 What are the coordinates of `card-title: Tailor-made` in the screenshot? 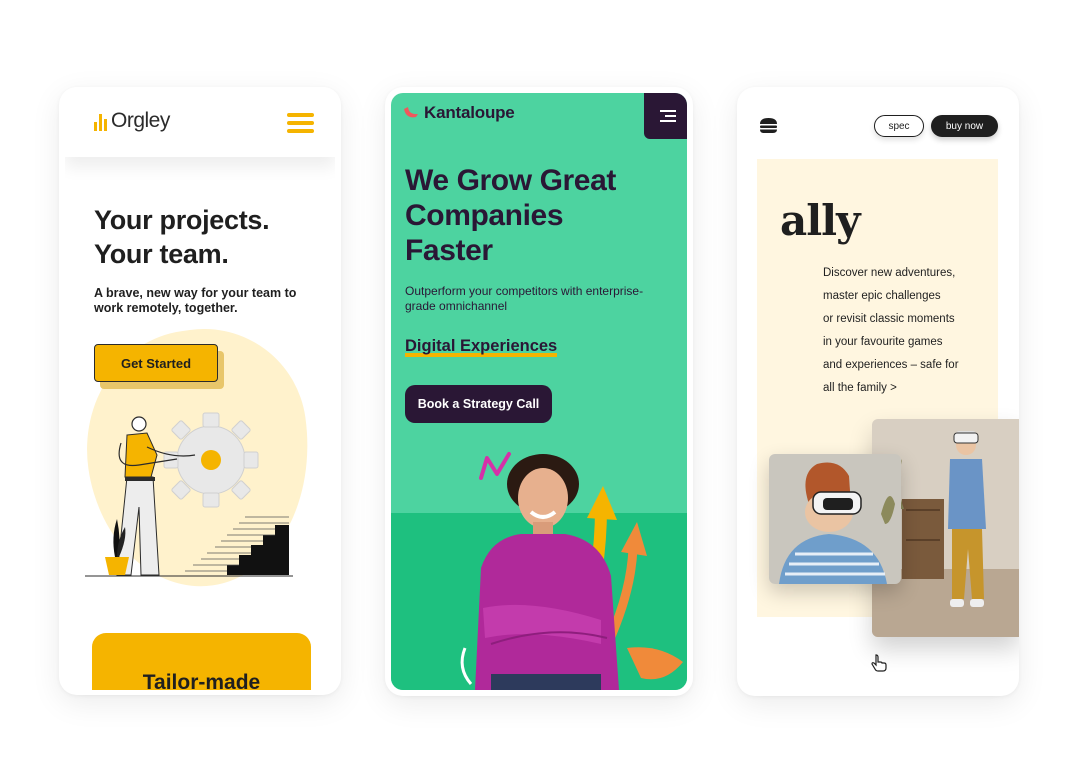 It's located at (201, 680).